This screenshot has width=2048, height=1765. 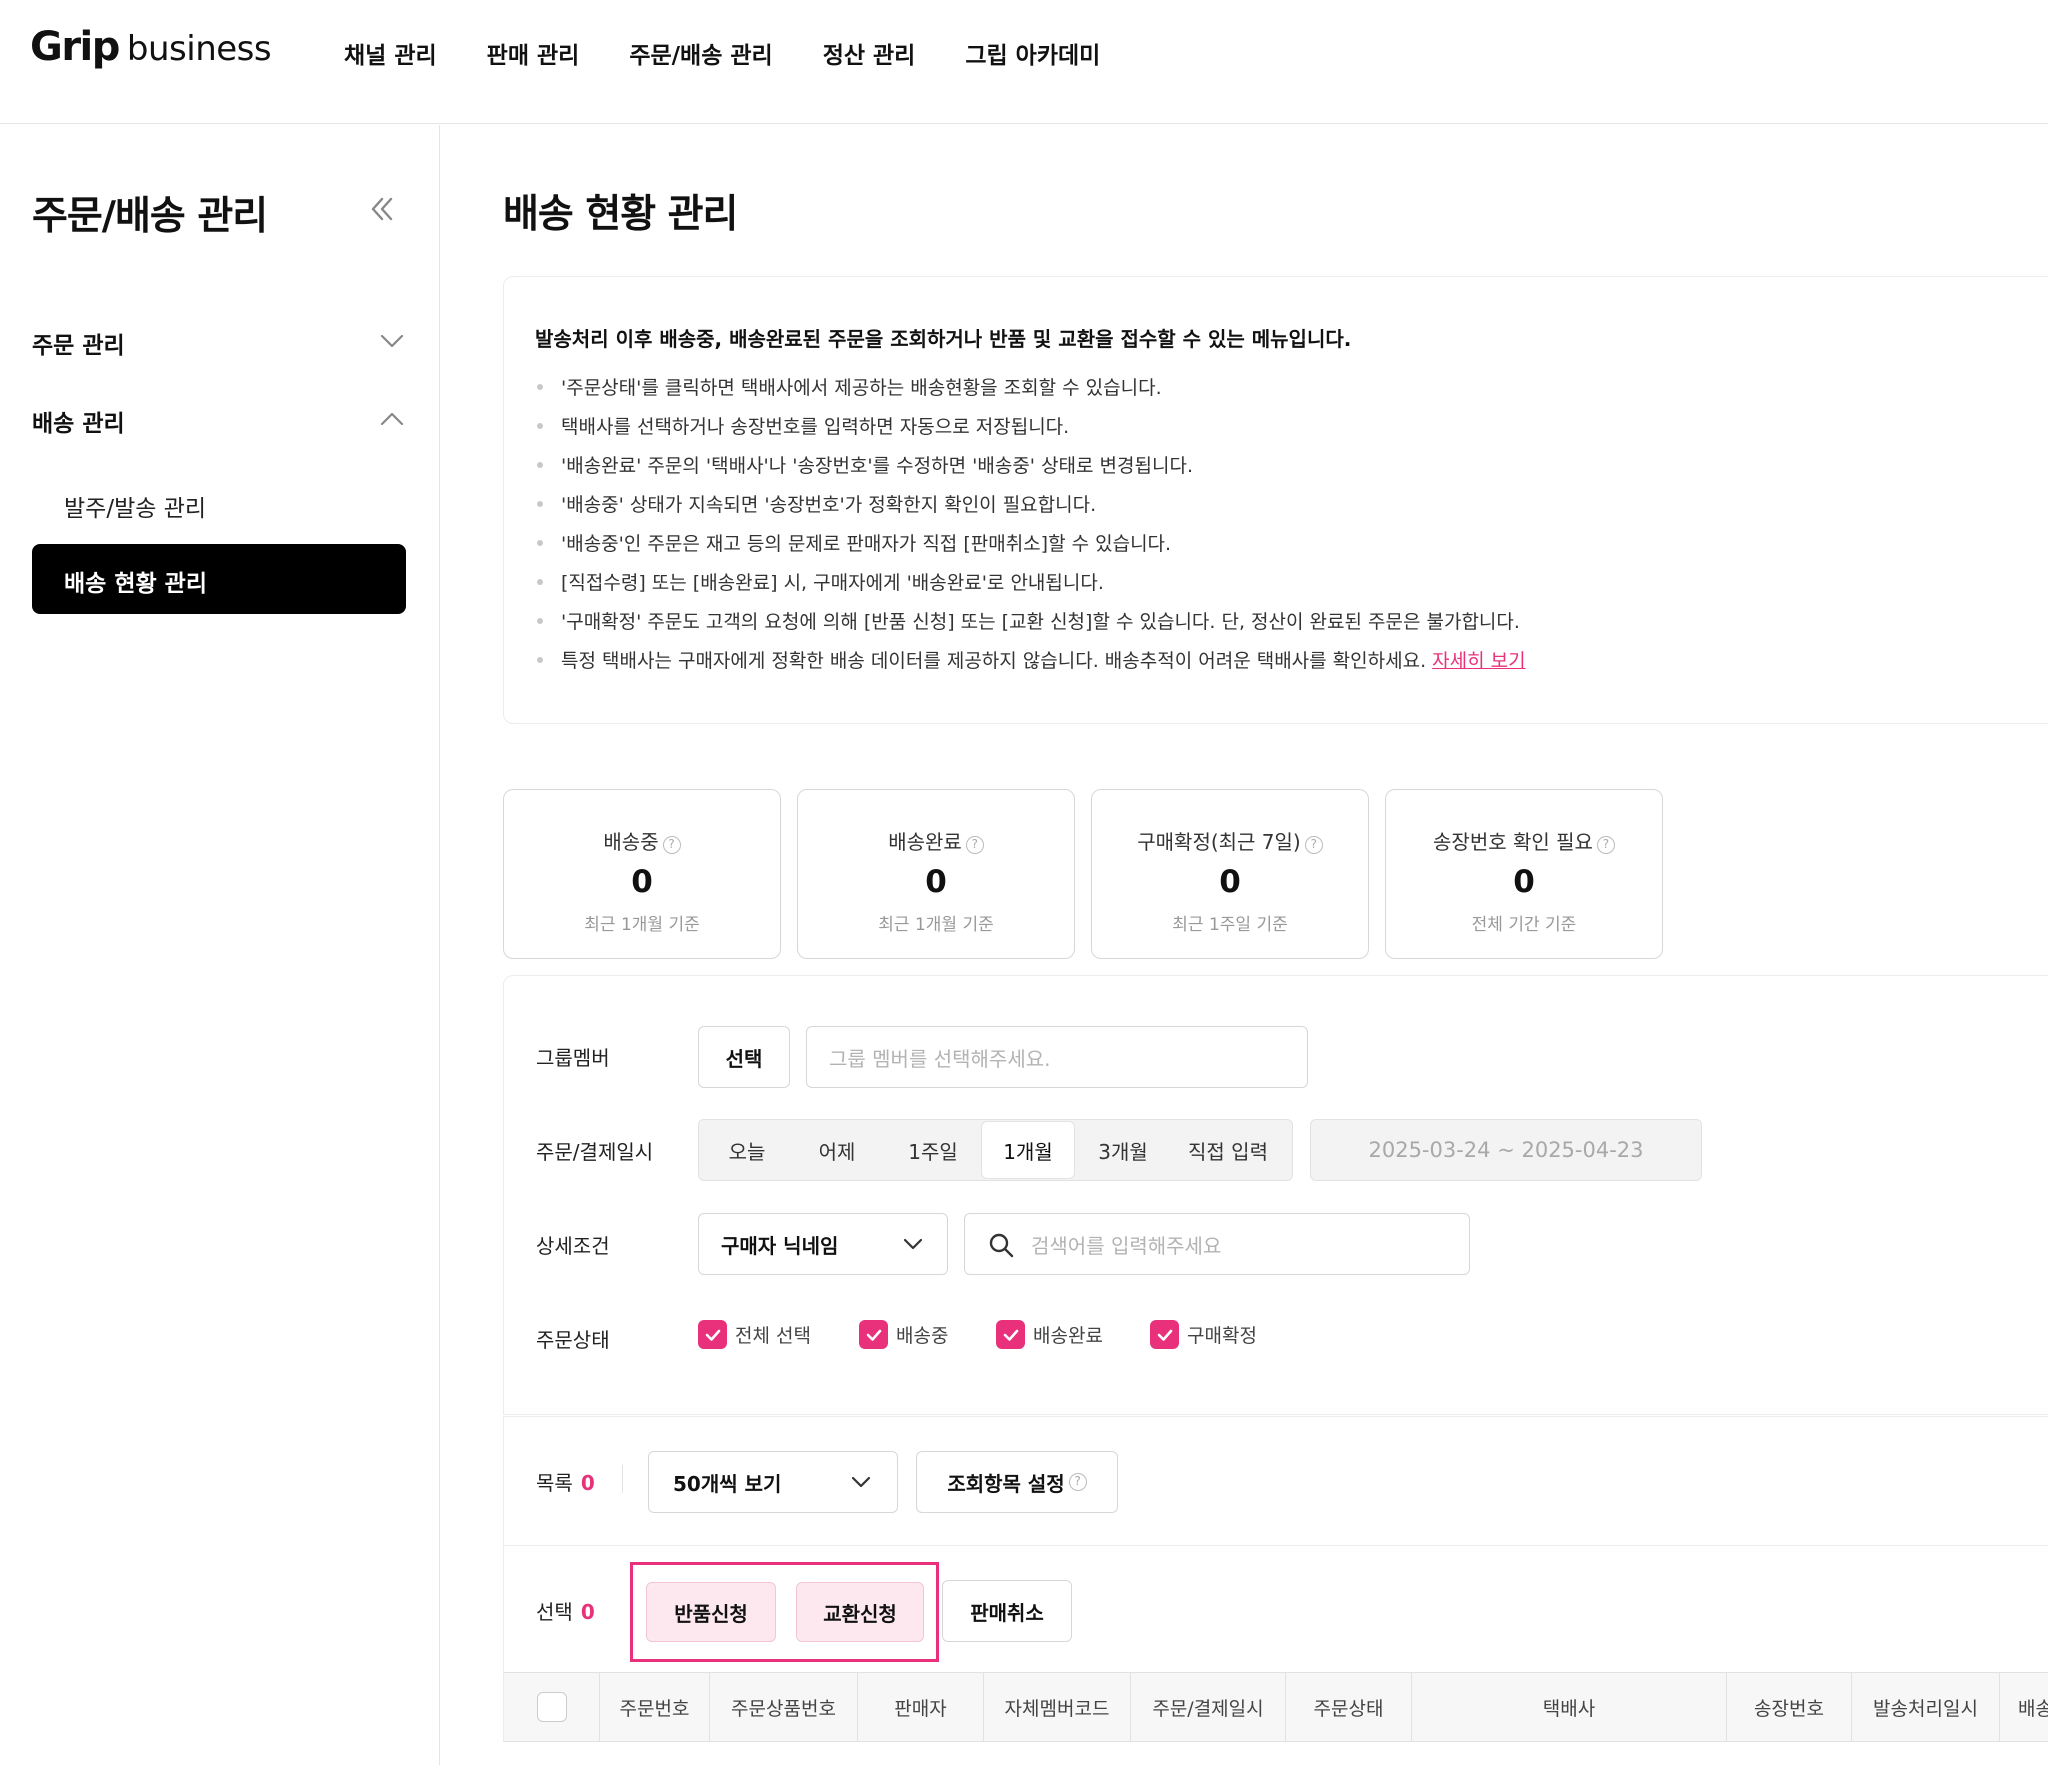 What do you see at coordinates (1219, 842) in the screenshot?
I see `stat-title: 구매확정(최근 7일)` at bounding box center [1219, 842].